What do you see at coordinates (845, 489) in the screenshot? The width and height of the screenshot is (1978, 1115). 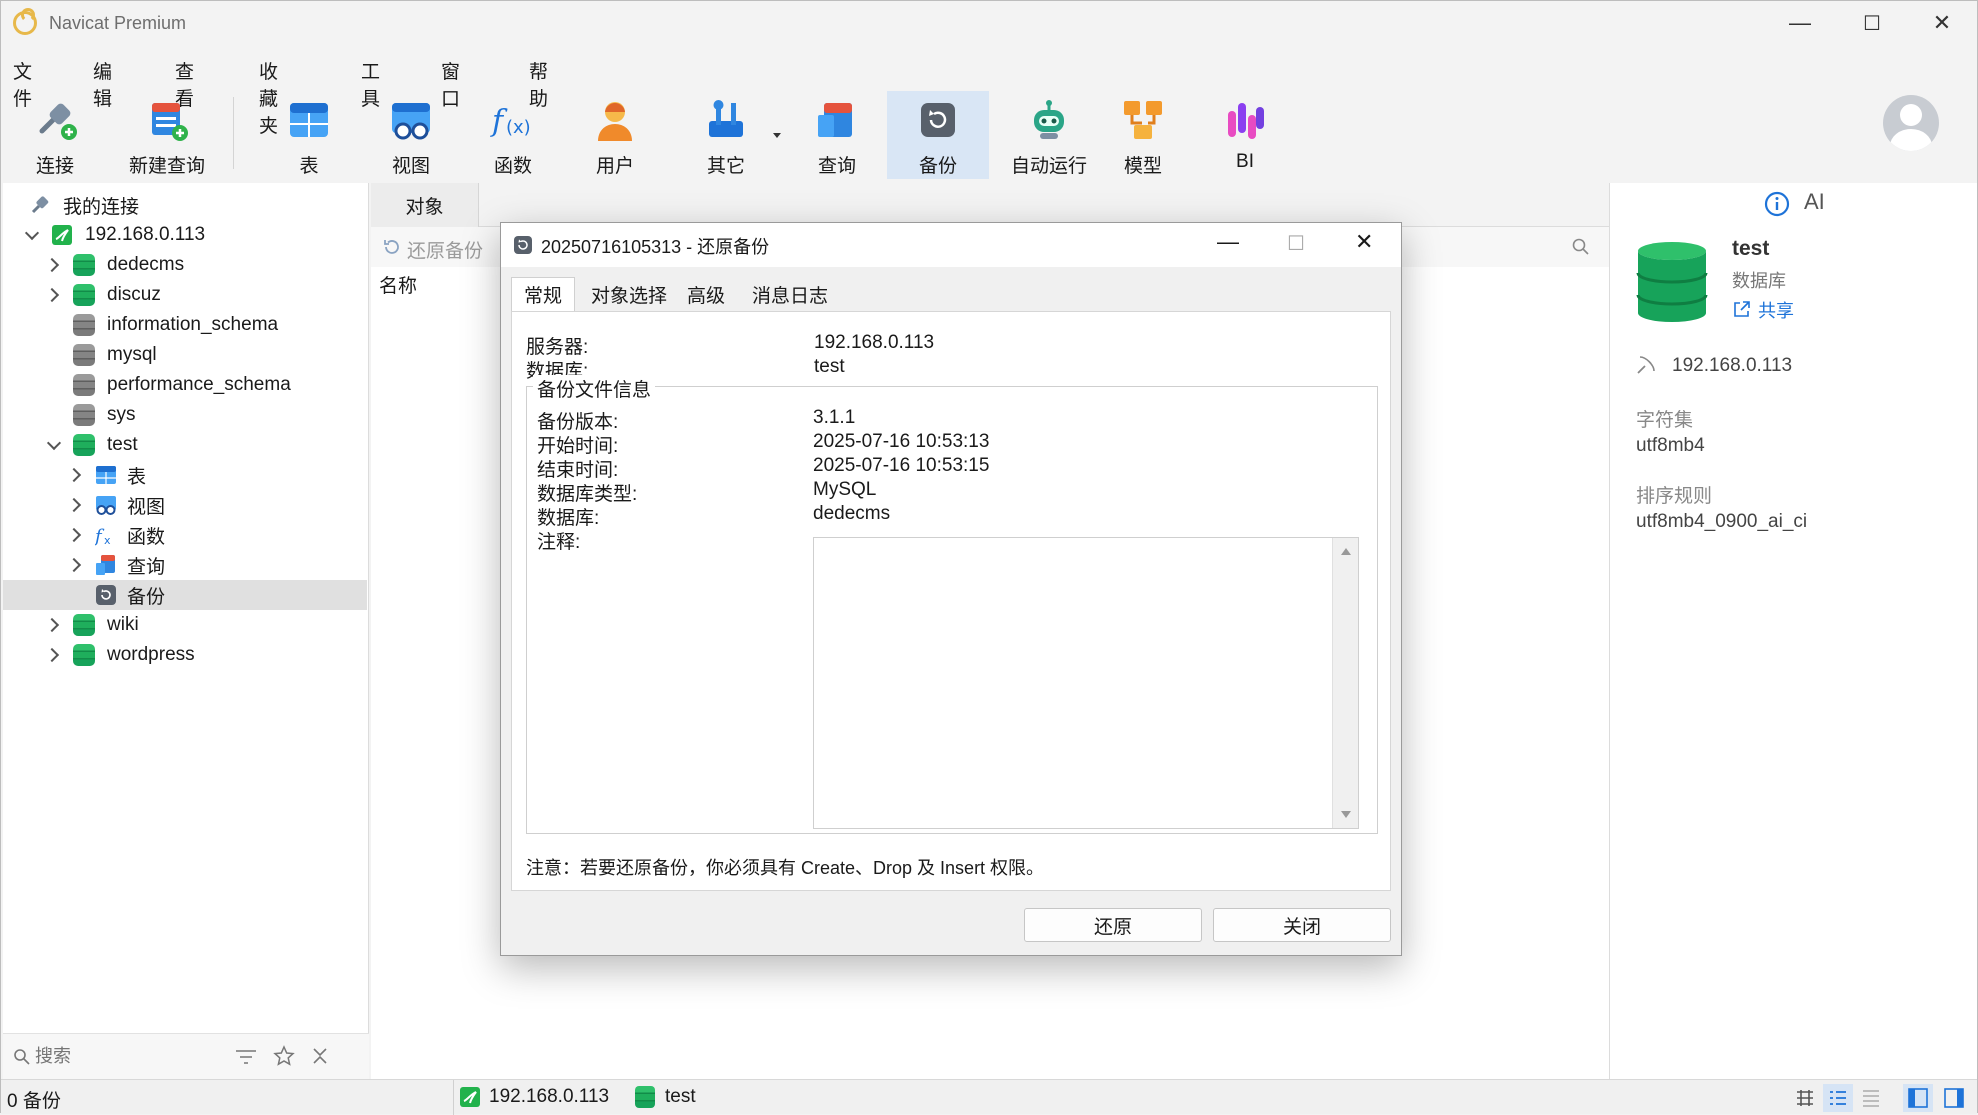 I see `info-value: MySQL` at bounding box center [845, 489].